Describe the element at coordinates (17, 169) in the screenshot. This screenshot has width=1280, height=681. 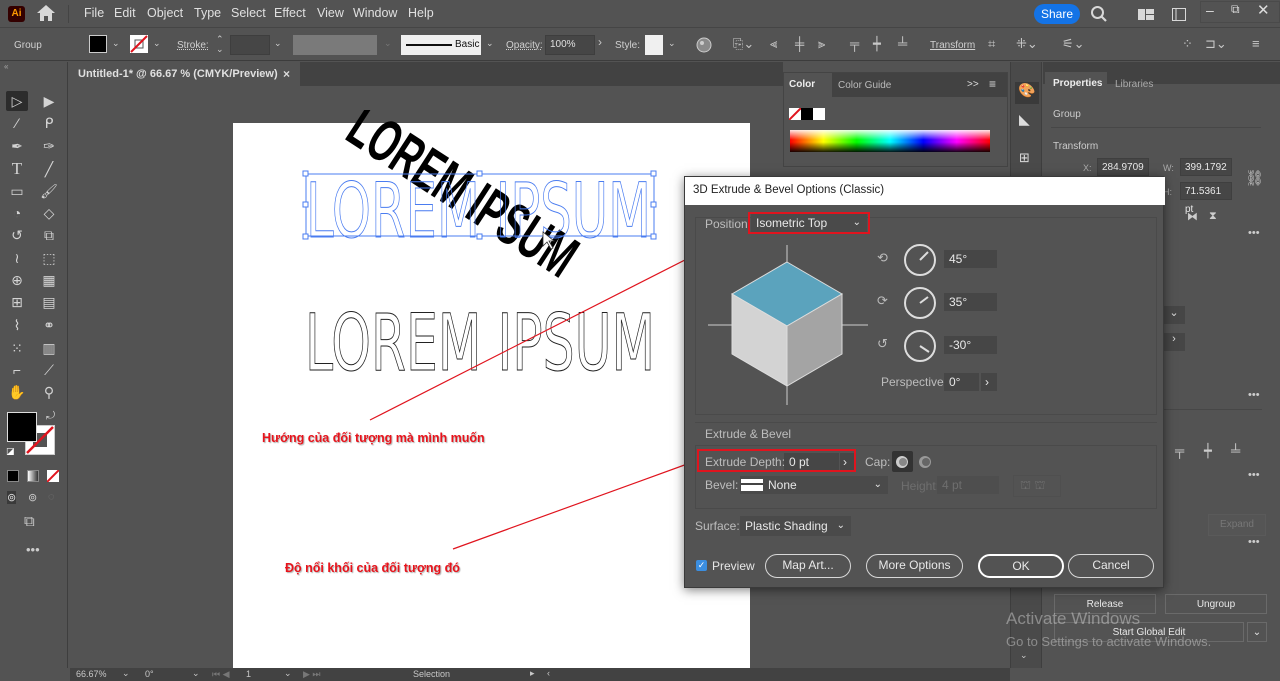
I see `type-tool-icon: T` at that location.